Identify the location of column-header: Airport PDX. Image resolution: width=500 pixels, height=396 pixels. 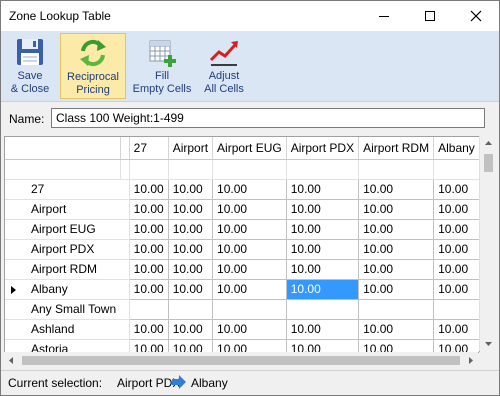
(323, 148).